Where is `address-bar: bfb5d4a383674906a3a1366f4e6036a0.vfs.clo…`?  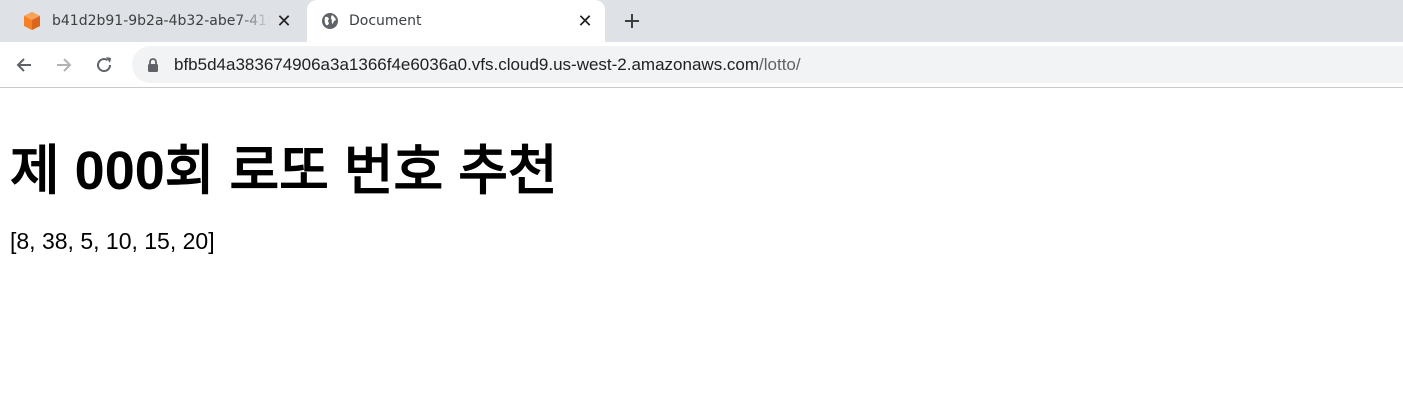
address-bar: bfb5d4a383674906a3a1366f4e6036a0.vfs.clo… is located at coordinates (767, 64).